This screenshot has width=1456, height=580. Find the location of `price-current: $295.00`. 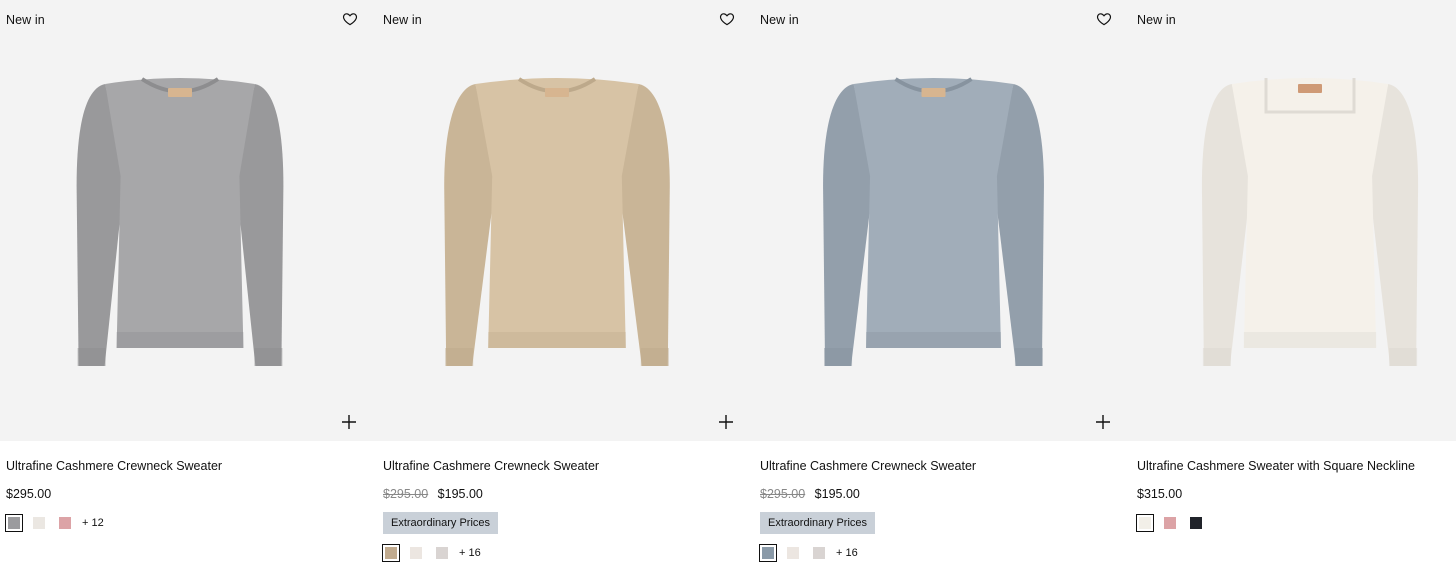

price-current: $295.00 is located at coordinates (29, 494).